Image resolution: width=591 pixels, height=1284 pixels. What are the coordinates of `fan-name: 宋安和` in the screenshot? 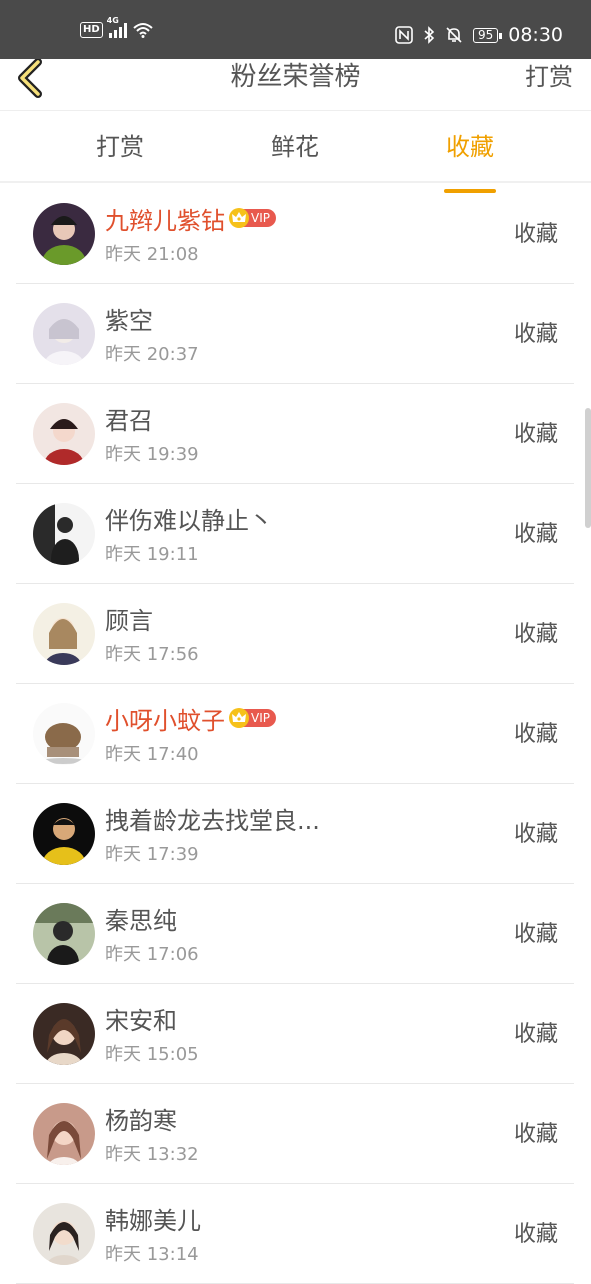 It's located at (141, 1018).